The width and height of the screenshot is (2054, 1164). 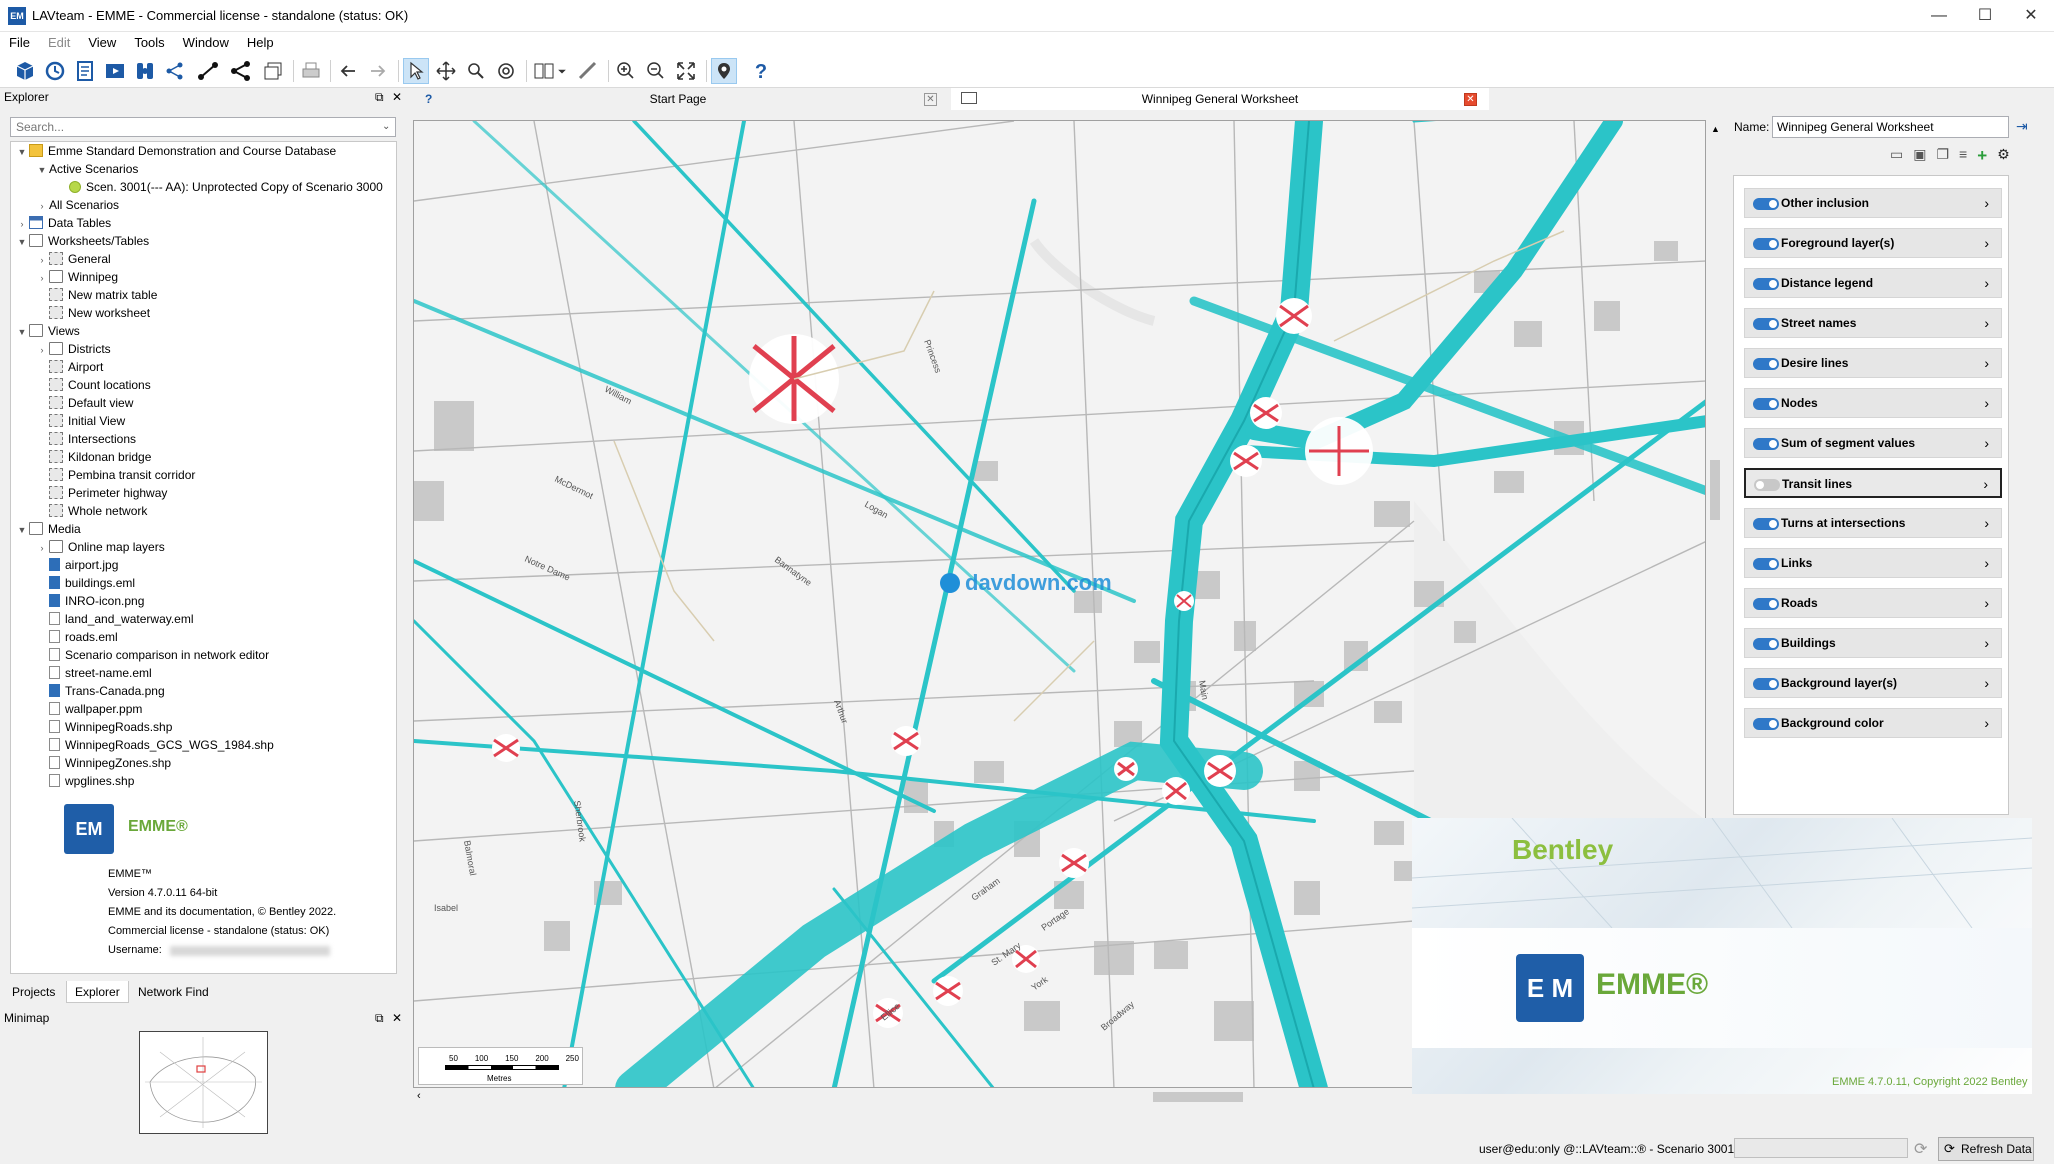 I want to click on select-pointer-icon, so click(x=416, y=71).